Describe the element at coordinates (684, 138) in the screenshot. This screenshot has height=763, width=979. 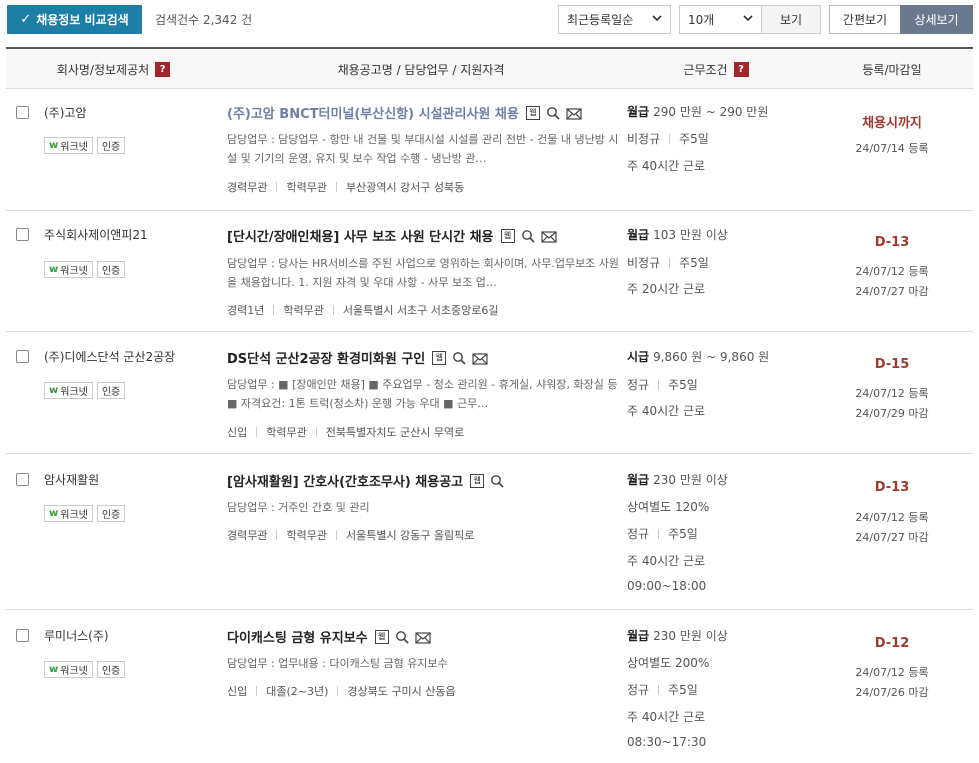
I see `work-days: 주5일` at that location.